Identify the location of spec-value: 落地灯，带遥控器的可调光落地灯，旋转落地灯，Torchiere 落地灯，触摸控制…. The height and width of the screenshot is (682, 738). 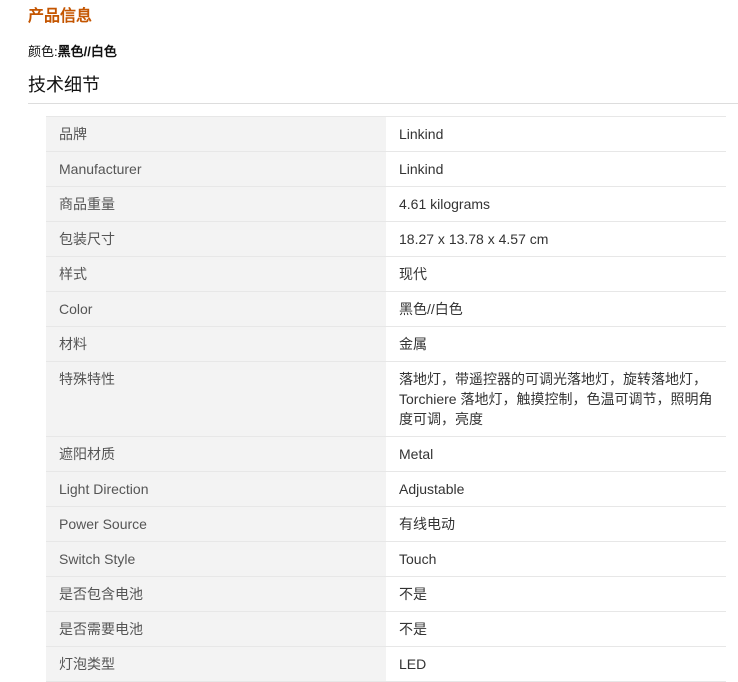
(556, 399).